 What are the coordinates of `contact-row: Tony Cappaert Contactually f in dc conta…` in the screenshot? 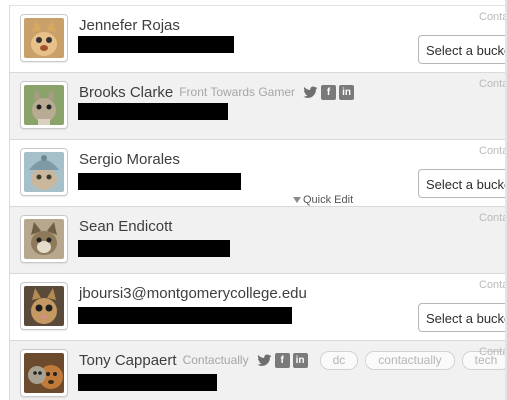 It's located at (258, 370).